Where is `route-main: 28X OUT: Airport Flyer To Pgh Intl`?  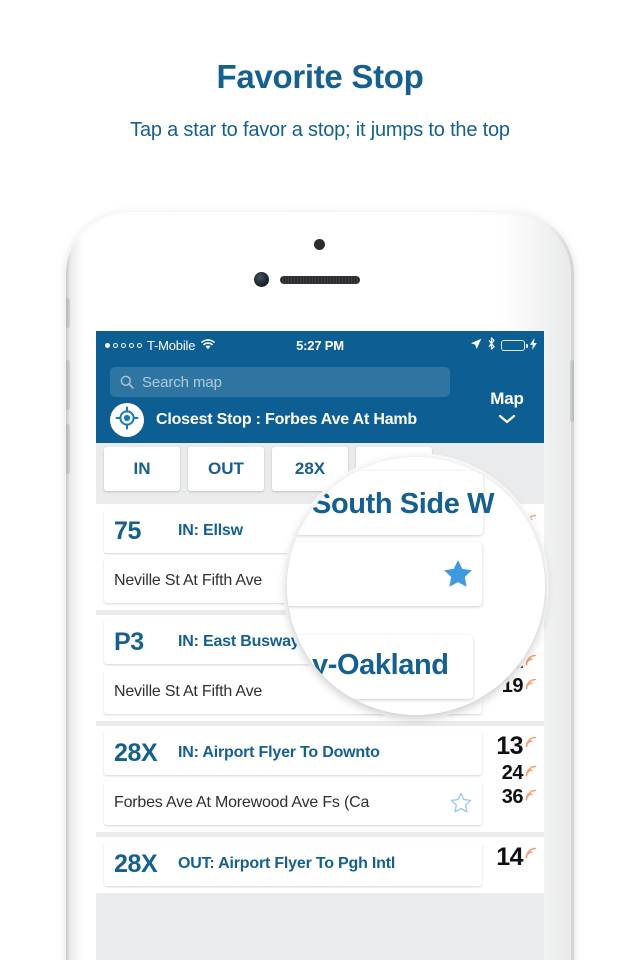 route-main: 28X OUT: Airport Flyer To Pgh Intl is located at coordinates (289, 865).